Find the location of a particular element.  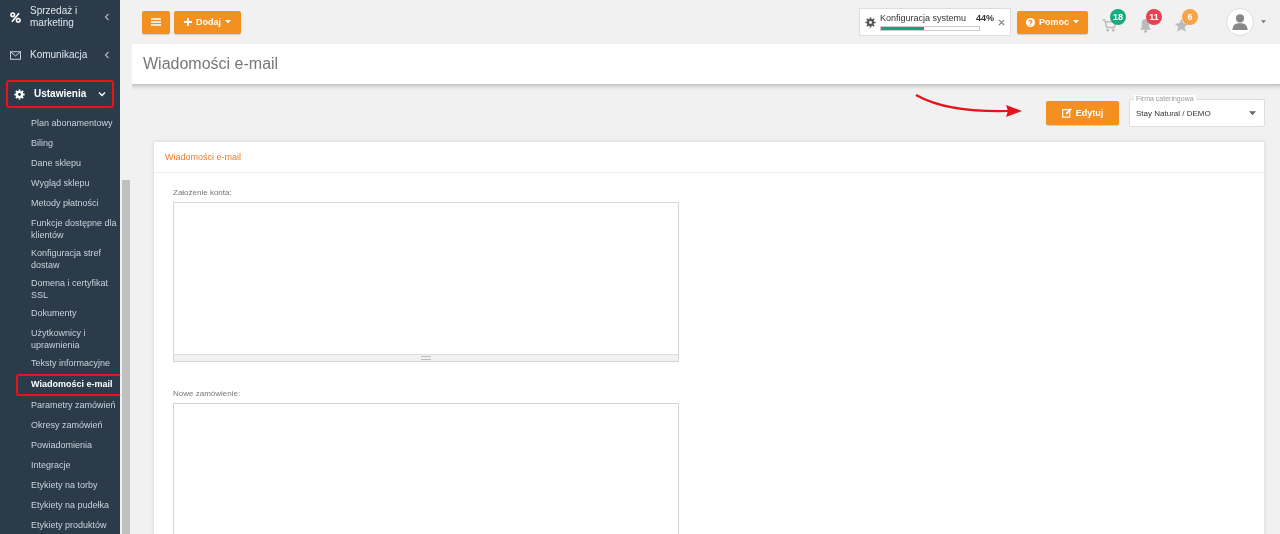

card-title: Wiadomości e-mail is located at coordinates (203, 157).